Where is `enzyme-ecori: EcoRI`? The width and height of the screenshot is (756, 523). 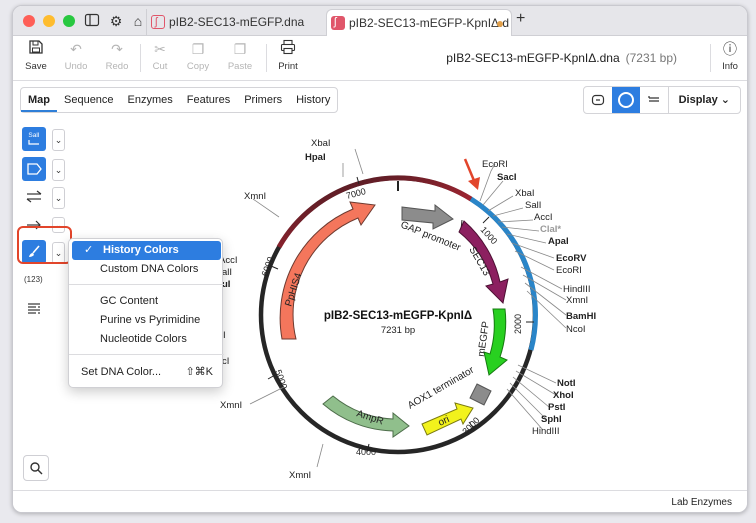 enzyme-ecori: EcoRI is located at coordinates (495, 164).